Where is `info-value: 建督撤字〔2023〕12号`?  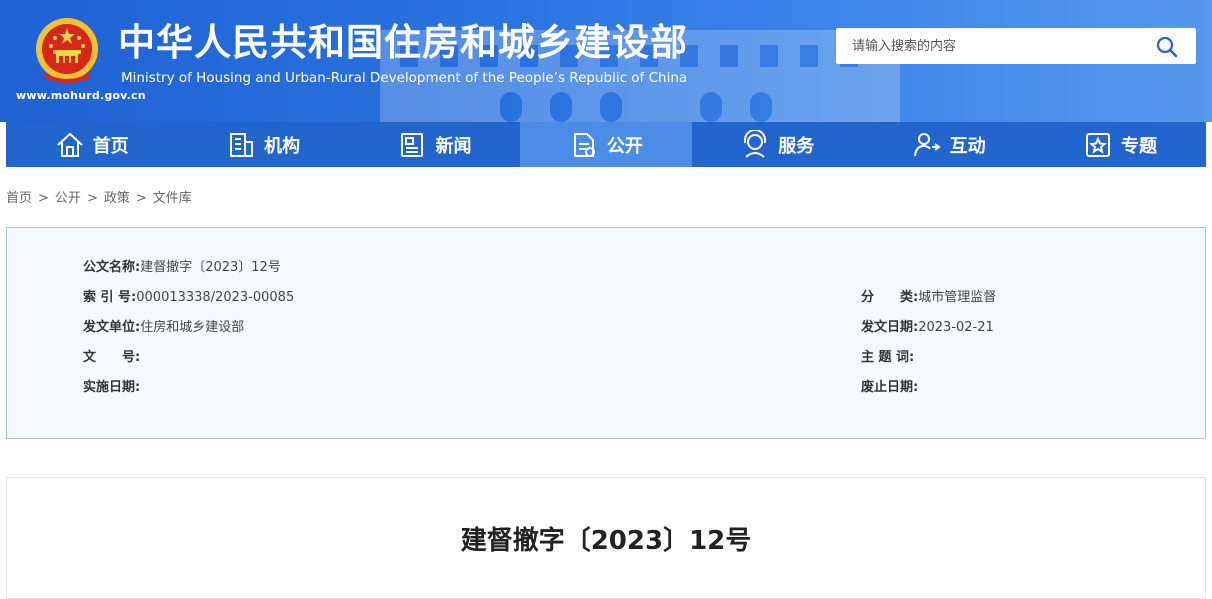
info-value: 建督撤字〔2023〕12号 is located at coordinates (210, 267).